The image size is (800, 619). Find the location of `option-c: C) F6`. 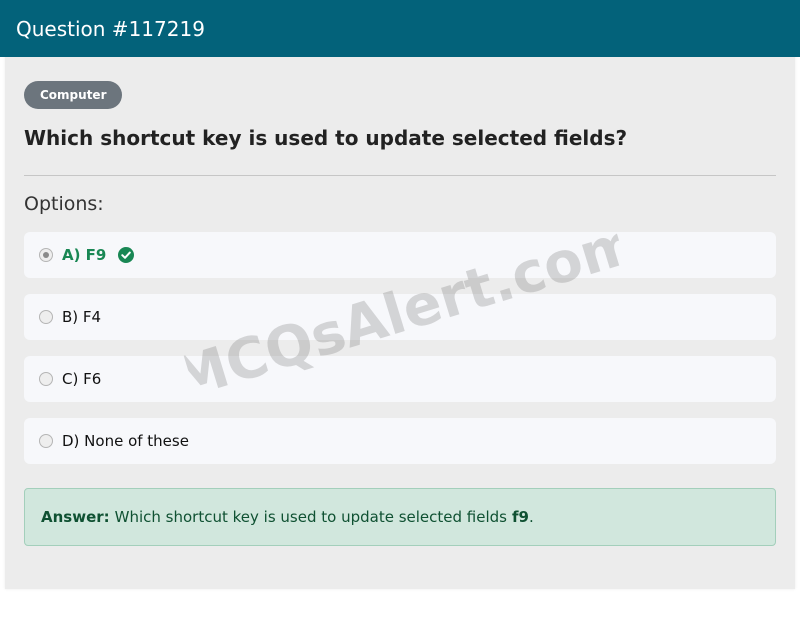

option-c: C) F6 is located at coordinates (400, 379).